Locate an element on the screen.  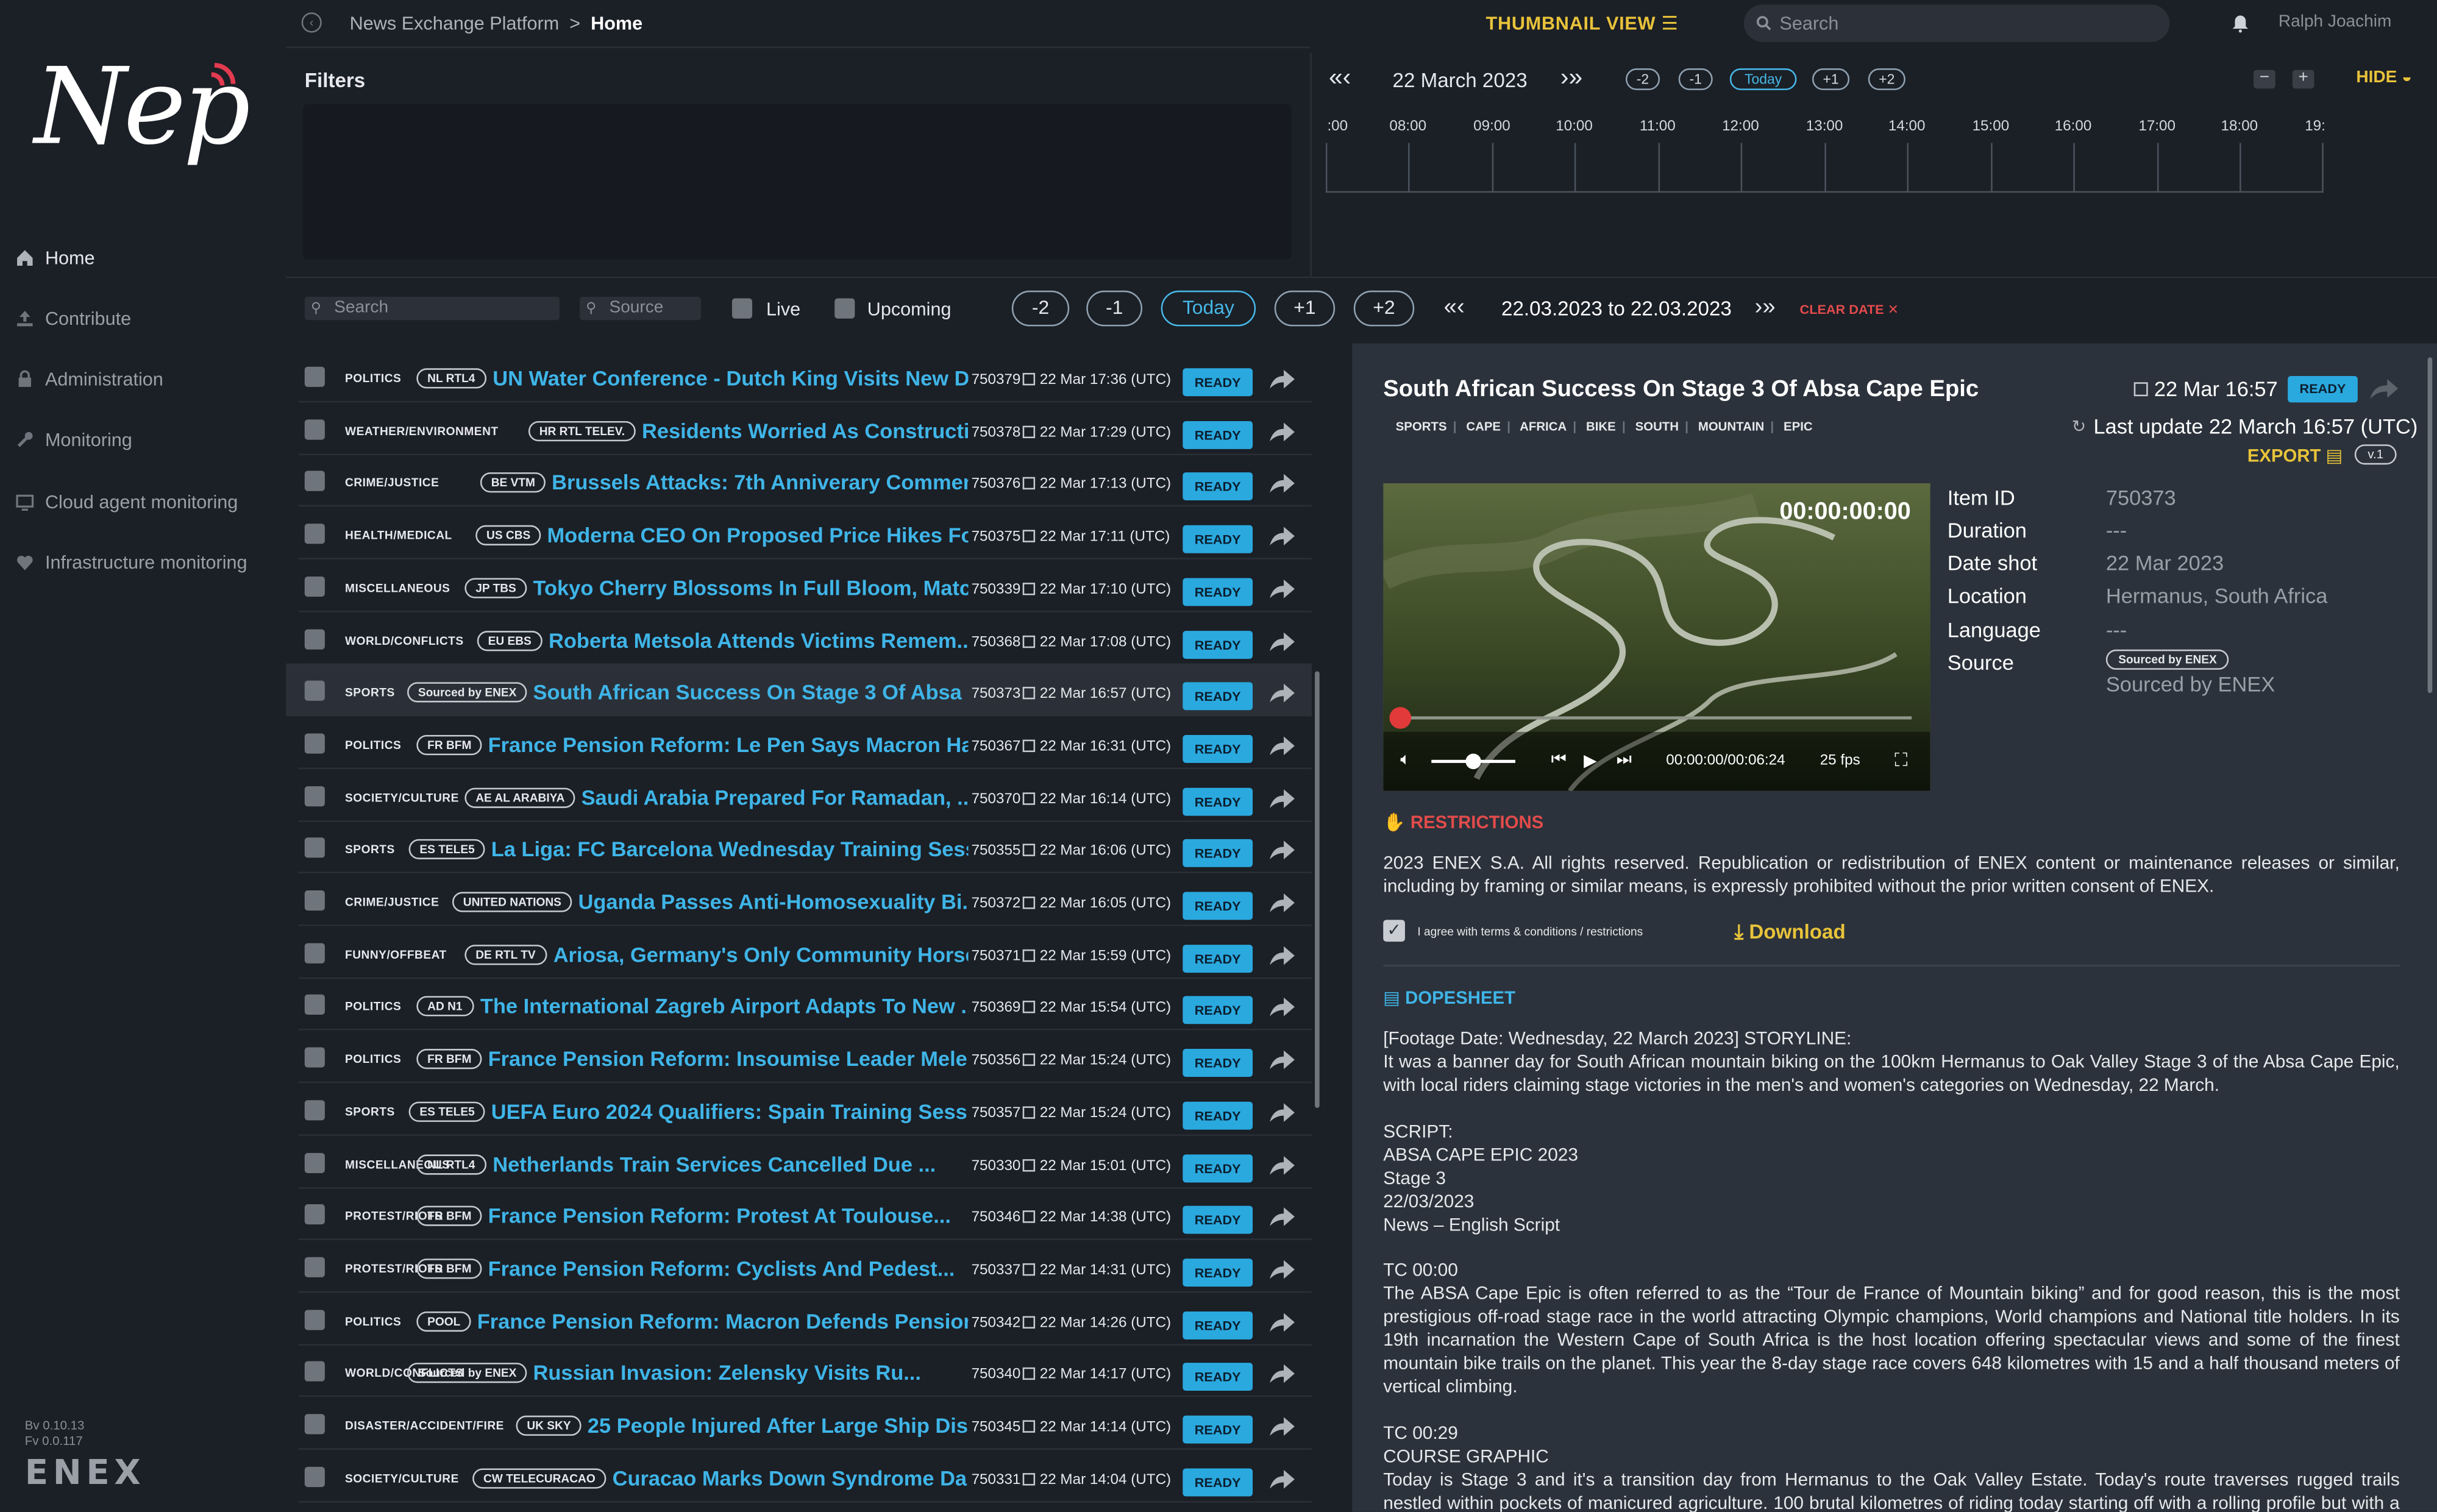
timeline-pill-today: Today is located at coordinates (1763, 79).